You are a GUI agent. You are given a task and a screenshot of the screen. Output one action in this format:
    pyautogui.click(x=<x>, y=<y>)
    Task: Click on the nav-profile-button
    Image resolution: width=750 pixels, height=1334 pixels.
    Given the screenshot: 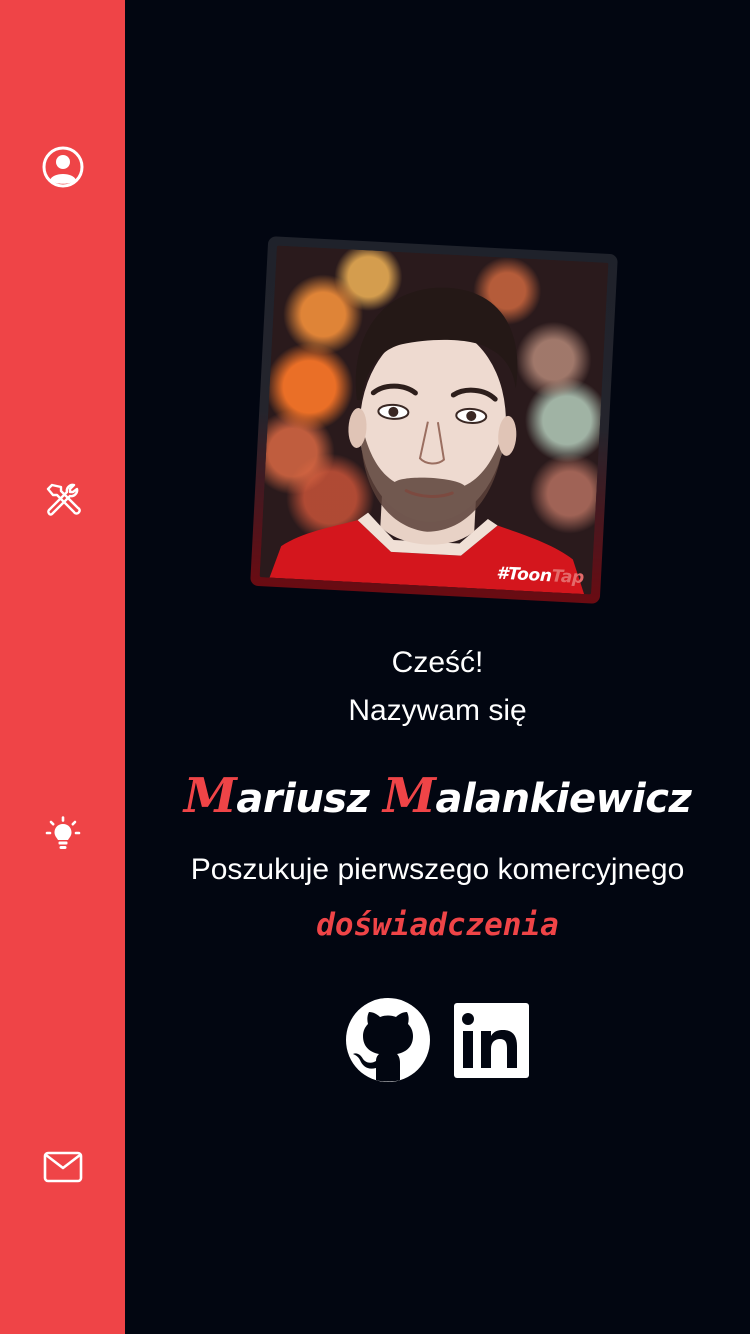 What is the action you would take?
    pyautogui.click(x=63, y=167)
    